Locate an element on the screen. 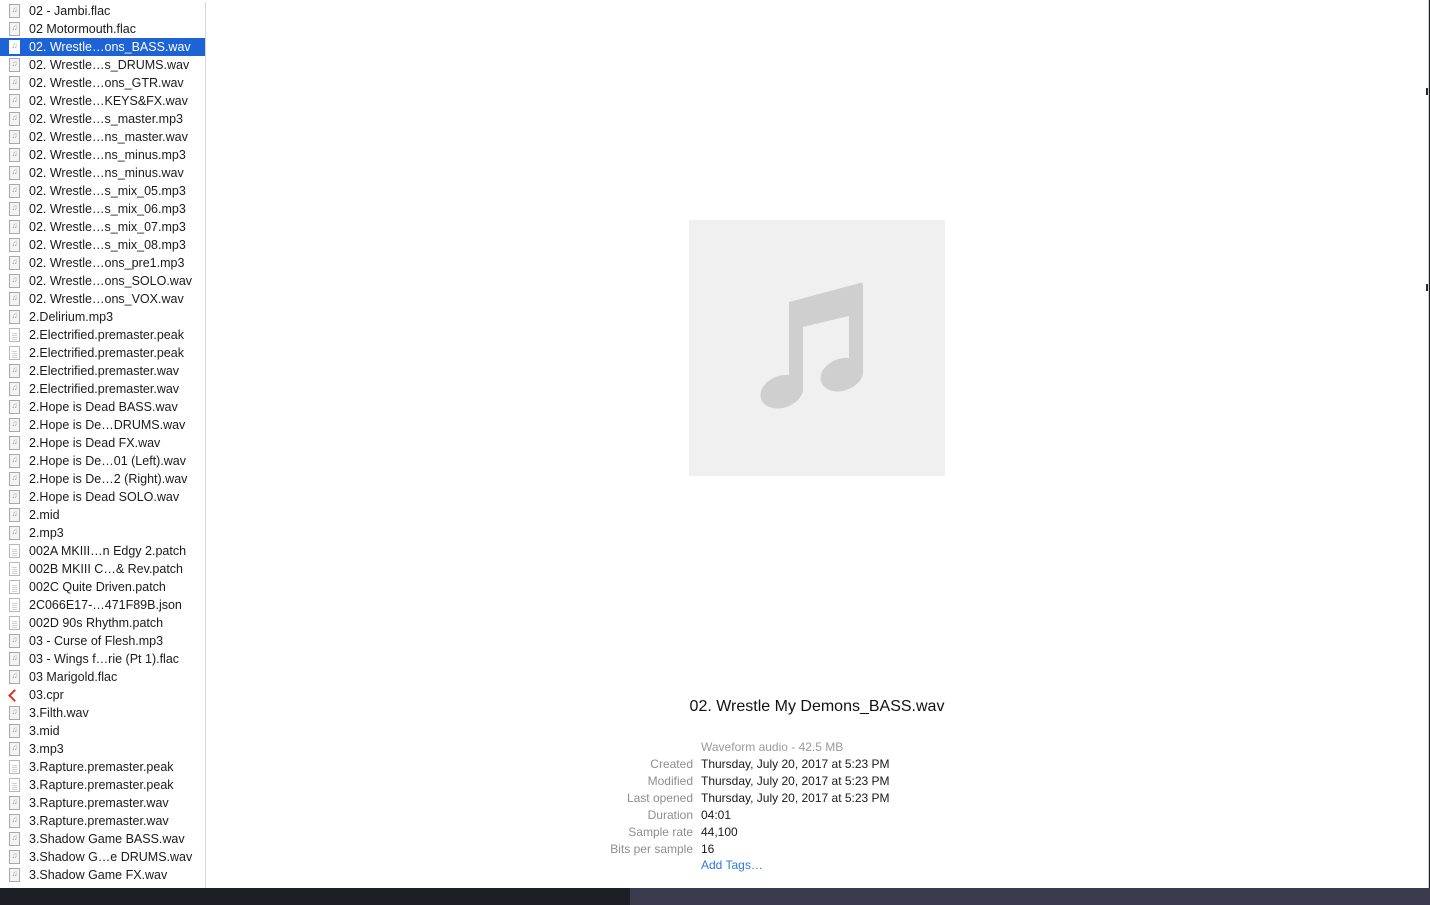 This screenshot has width=1430, height=905. file-list-item: 2C066E17-…471F89B.json is located at coordinates (102, 605).